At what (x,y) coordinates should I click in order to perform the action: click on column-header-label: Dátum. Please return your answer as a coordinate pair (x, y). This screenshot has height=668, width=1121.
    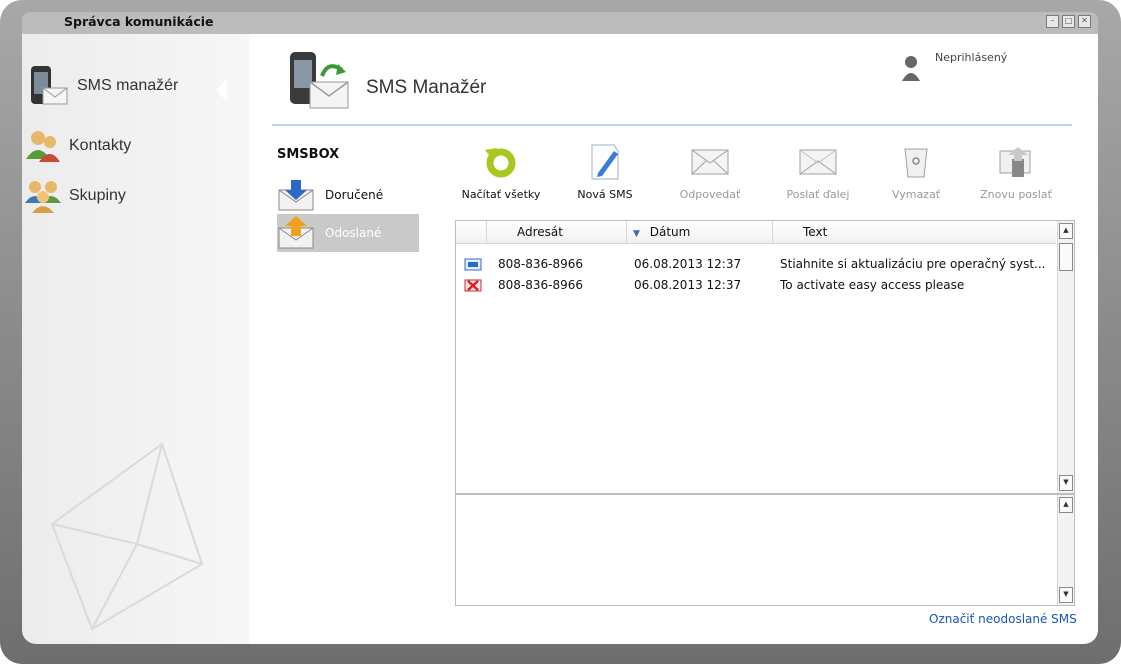
    Looking at the image, I should click on (670, 232).